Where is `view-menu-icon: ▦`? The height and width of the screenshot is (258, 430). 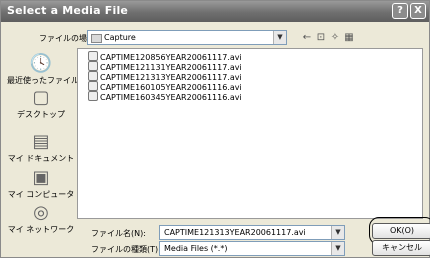
view-menu-icon: ▦ is located at coordinates (349, 38).